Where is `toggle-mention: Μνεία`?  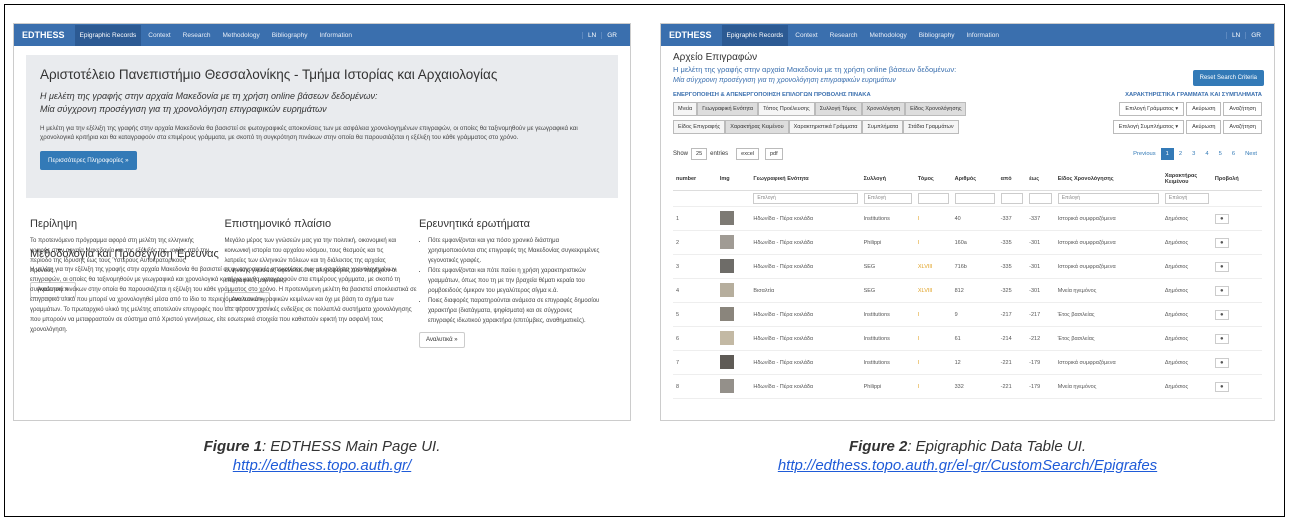 toggle-mention: Μνεία is located at coordinates (685, 109).